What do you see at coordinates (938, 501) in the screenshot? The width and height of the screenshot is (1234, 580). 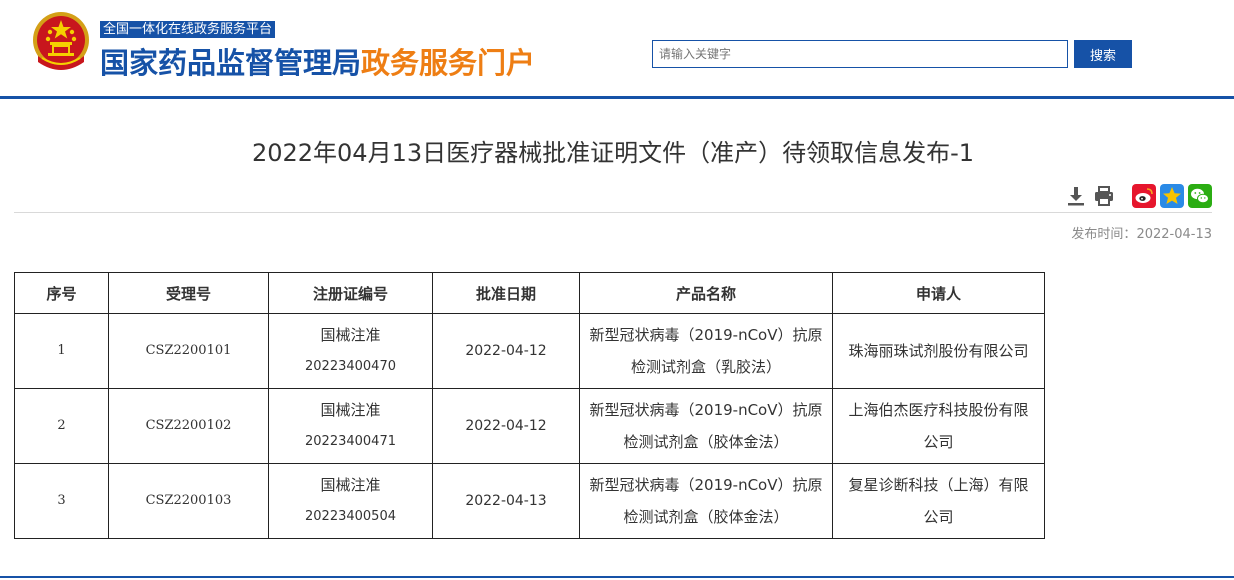 I see `cell-applicant: 复星诊断科技（上海）有限 公司` at bounding box center [938, 501].